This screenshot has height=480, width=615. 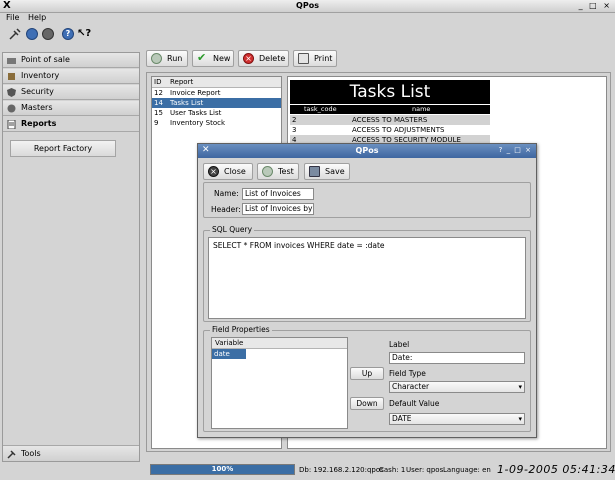 What do you see at coordinates (368, 130) in the screenshot?
I see `preview-row: 3 ACCESS TO ADJUSTMENTS` at bounding box center [368, 130].